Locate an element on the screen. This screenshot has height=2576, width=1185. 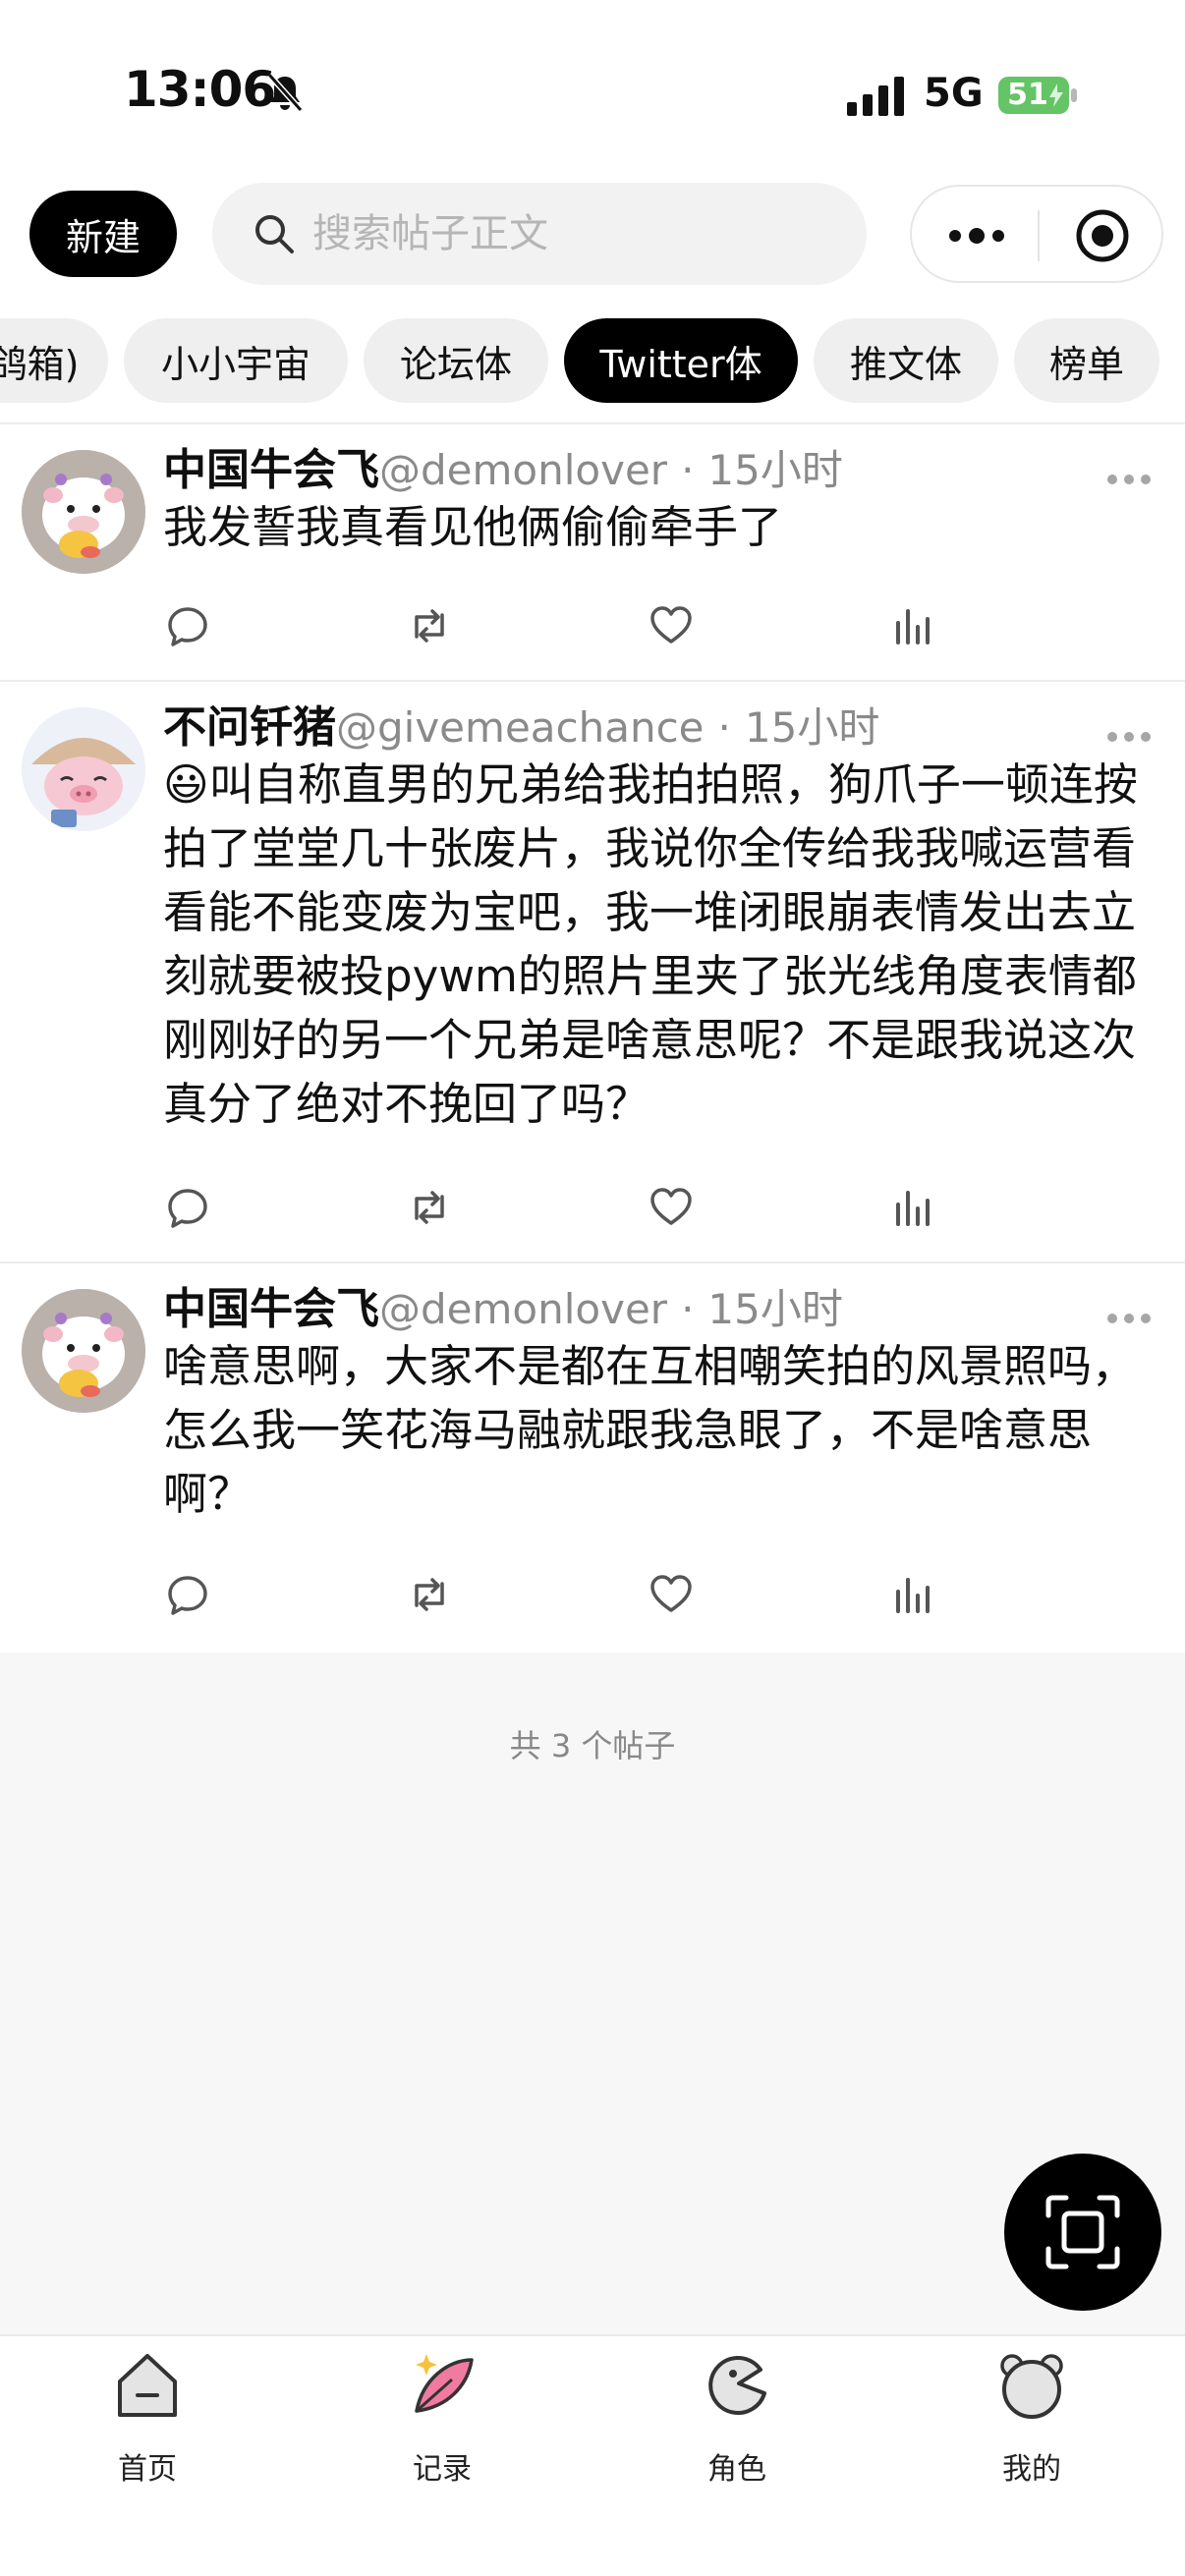
search-icon is located at coordinates (275, 234).